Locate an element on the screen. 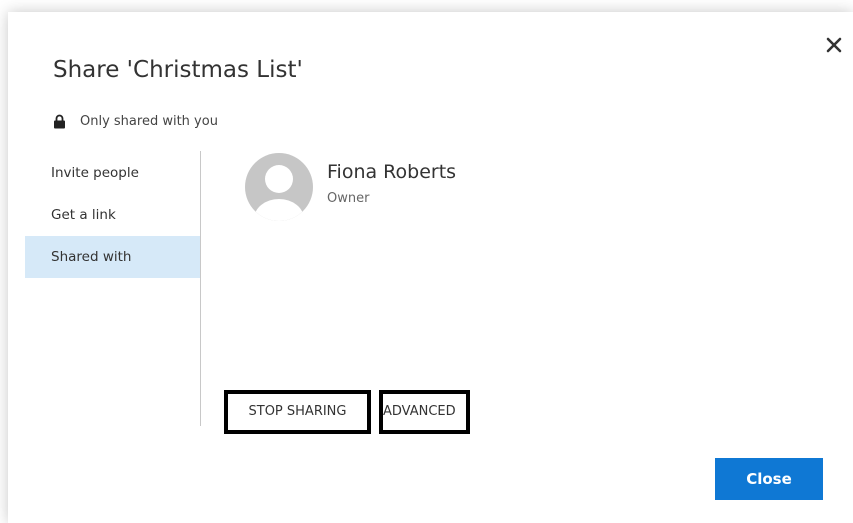 This screenshot has height=523, width=853. close-button: Close is located at coordinates (769, 479).